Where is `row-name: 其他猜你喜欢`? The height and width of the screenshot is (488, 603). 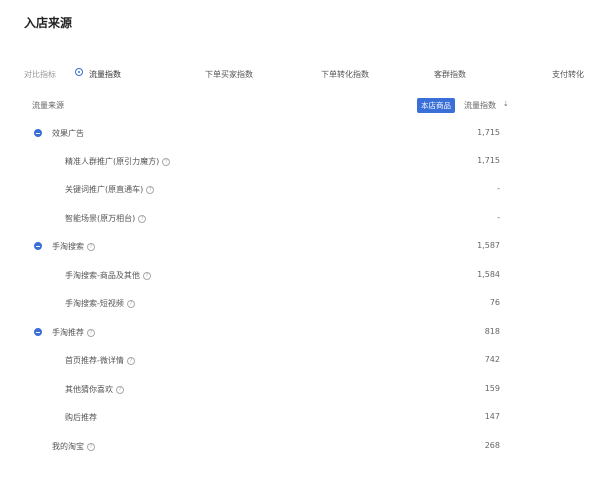 row-name: 其他猜你喜欢 is located at coordinates (89, 389).